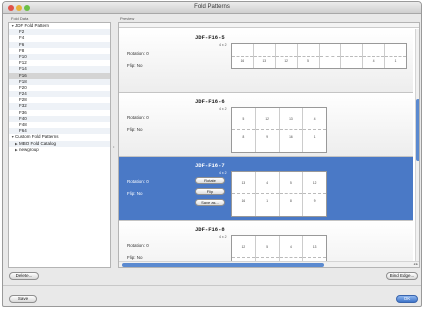 The width and height of the screenshot is (424, 318). What do you see at coordinates (223, 265) in the screenshot?
I see `horizontal-scroll-thumb` at bounding box center [223, 265].